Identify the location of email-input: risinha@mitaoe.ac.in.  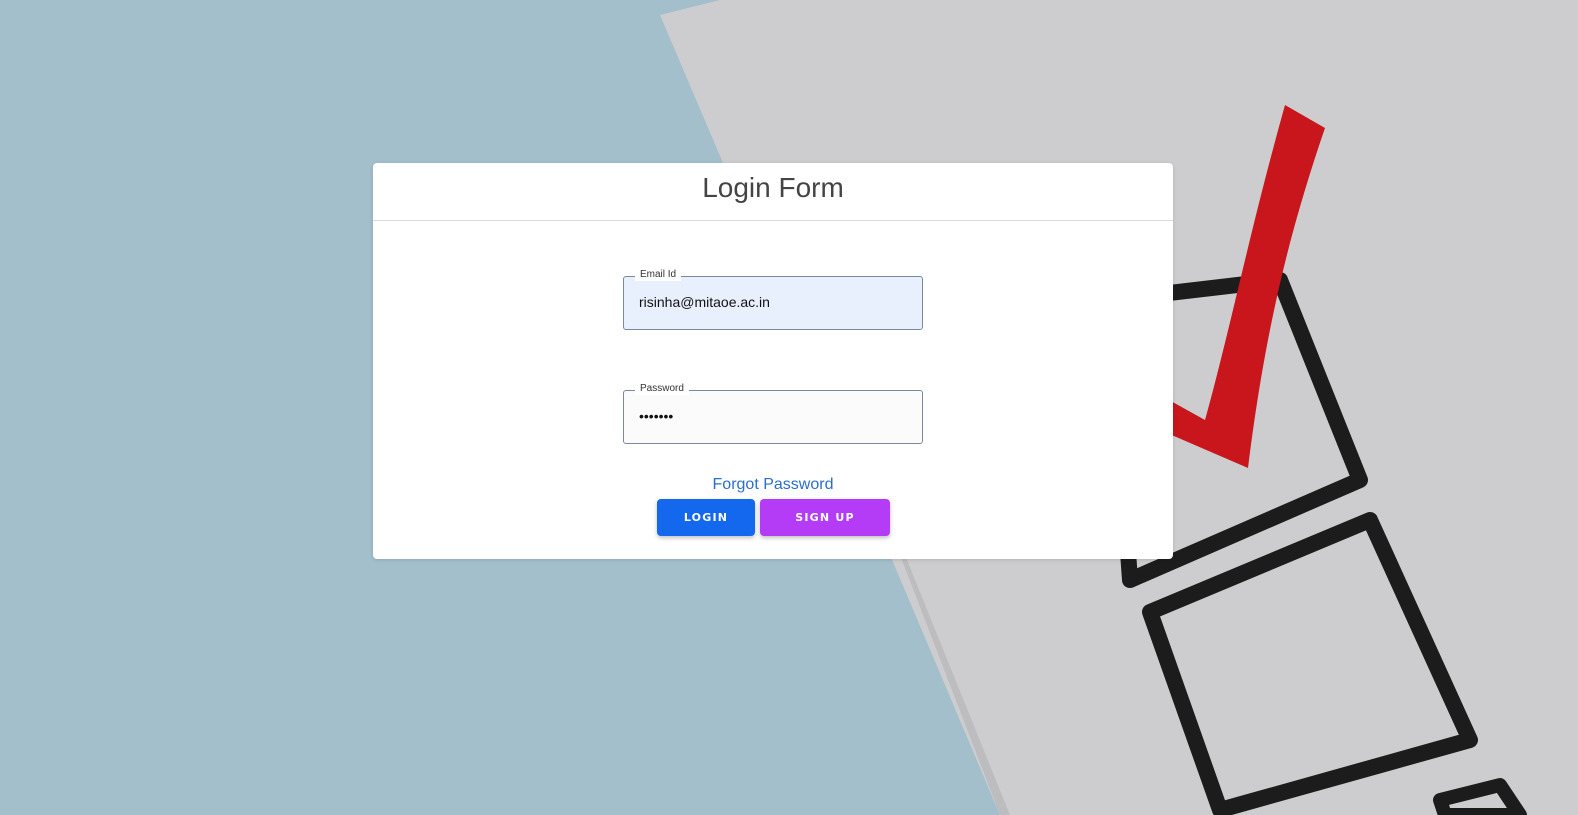
(774, 302).